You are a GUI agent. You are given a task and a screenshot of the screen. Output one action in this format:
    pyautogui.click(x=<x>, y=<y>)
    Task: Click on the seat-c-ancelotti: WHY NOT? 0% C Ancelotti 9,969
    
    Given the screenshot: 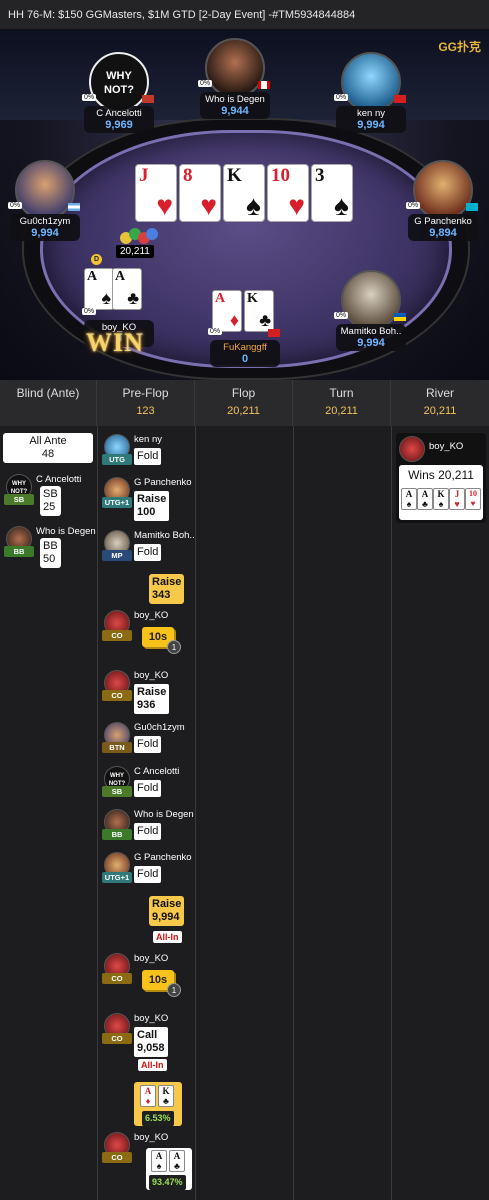 What is the action you would take?
    pyautogui.click(x=118, y=92)
    